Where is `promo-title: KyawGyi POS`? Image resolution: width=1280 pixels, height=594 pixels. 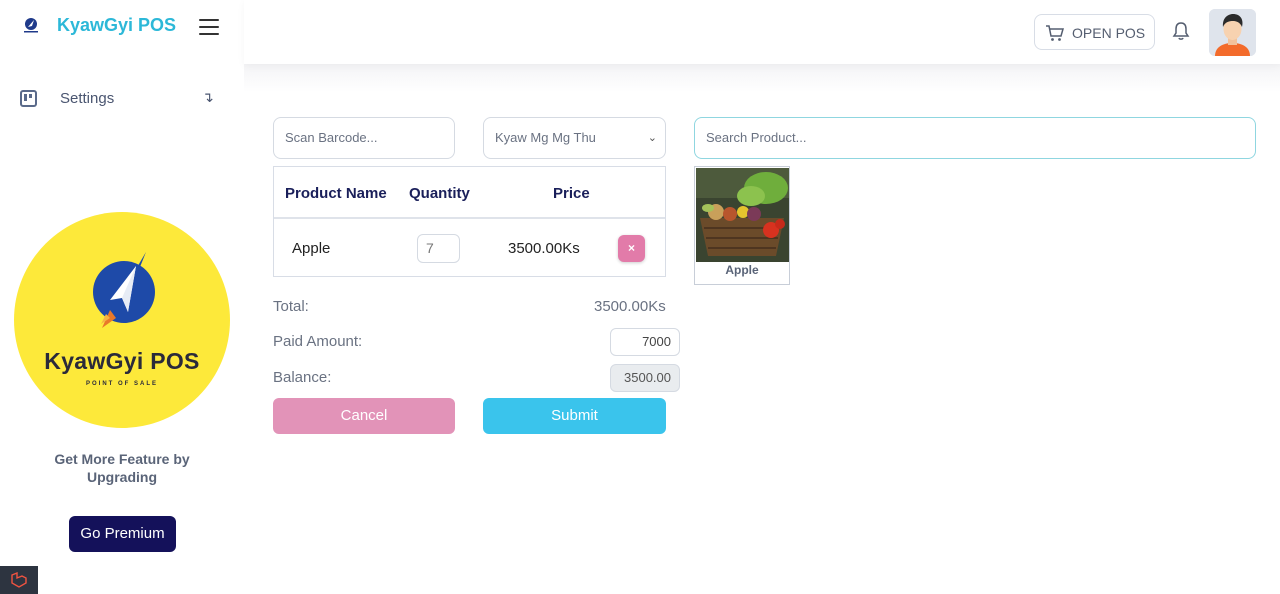
promo-title: KyawGyi POS is located at coordinates (122, 361).